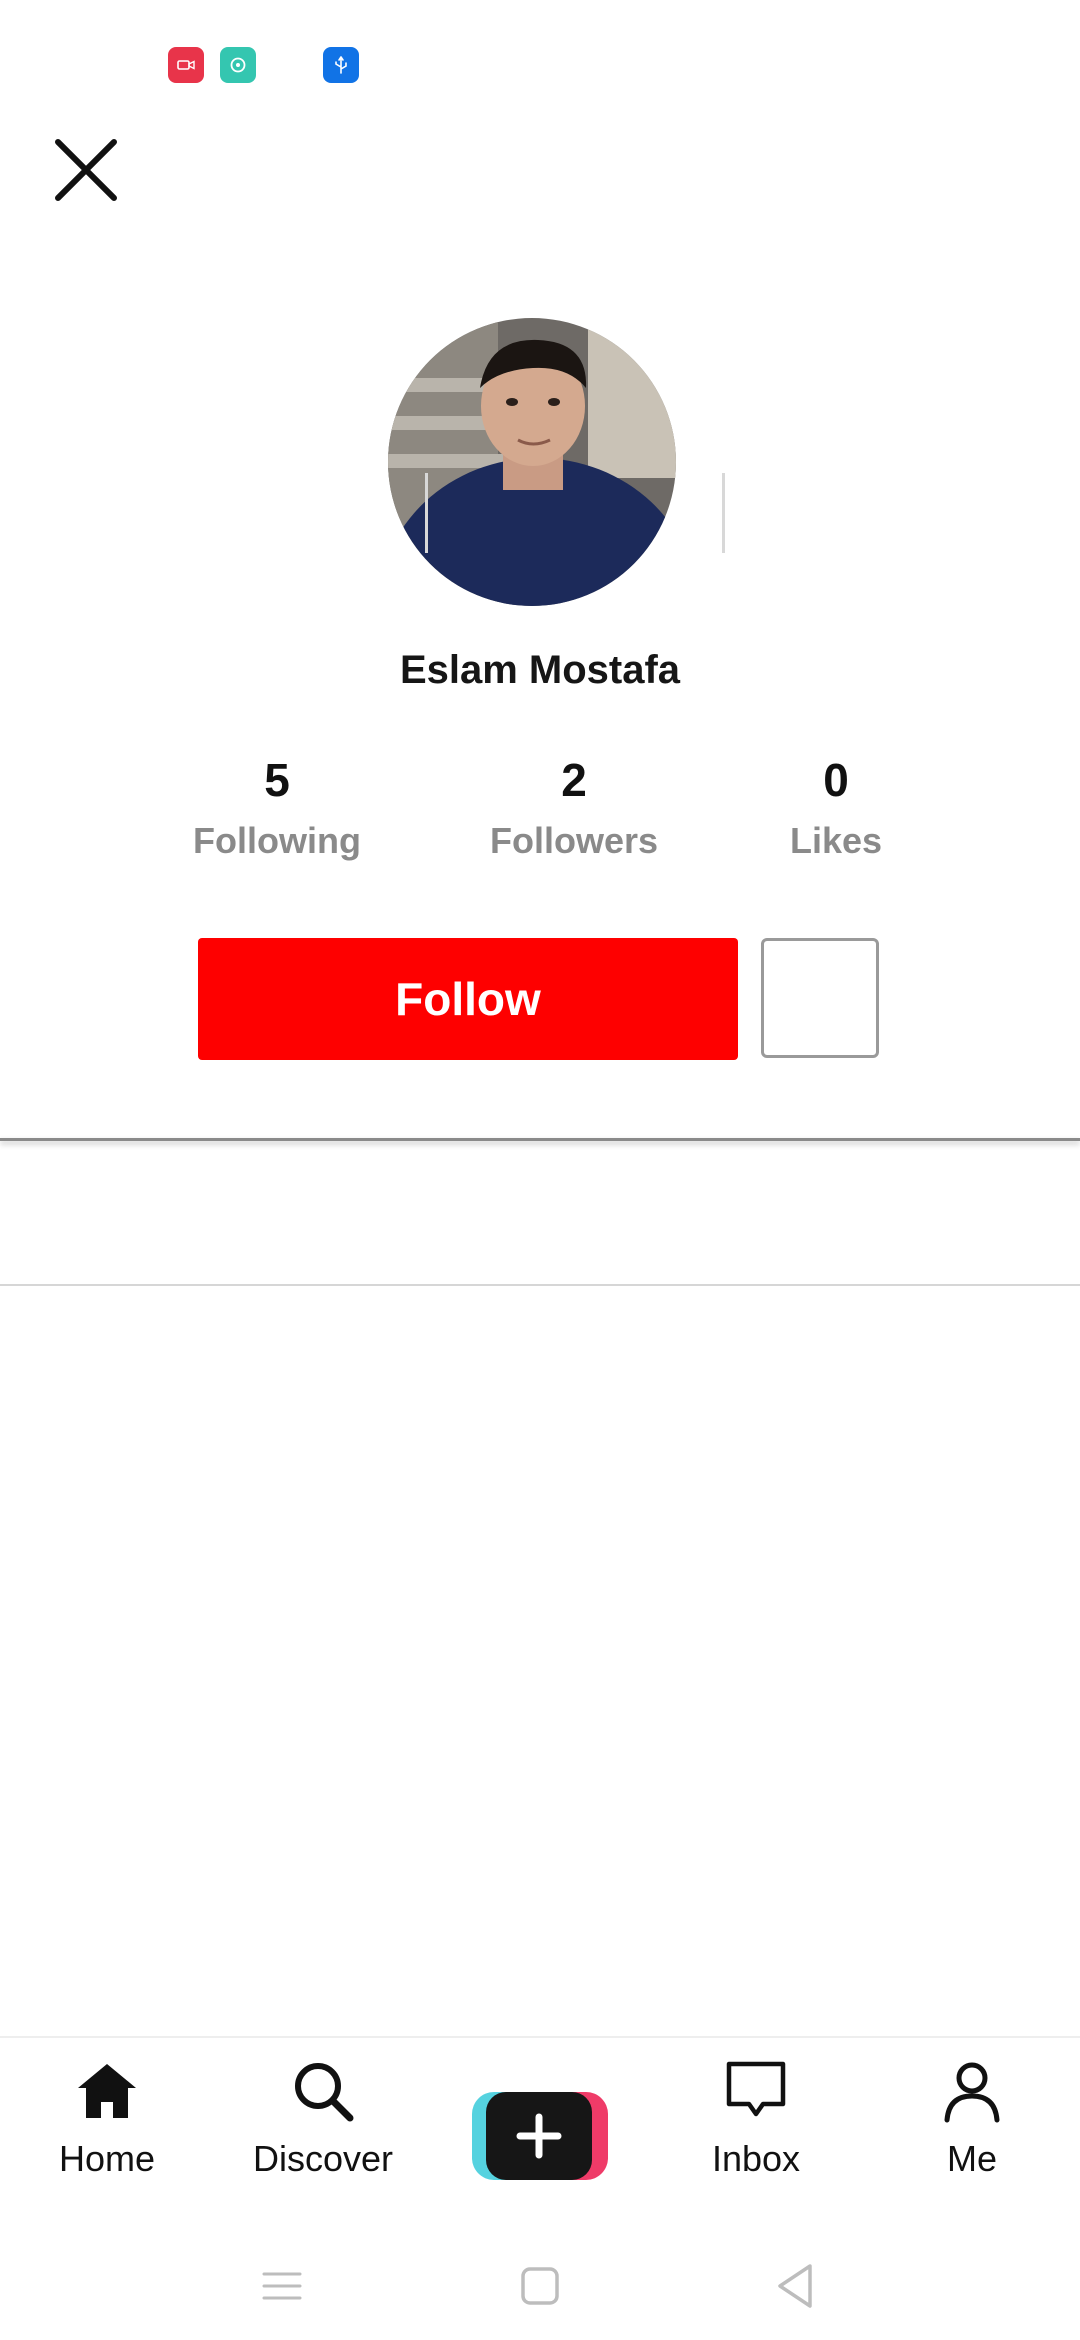 This screenshot has width=1080, height=2340. I want to click on stat-following: 5 Following, so click(277, 806).